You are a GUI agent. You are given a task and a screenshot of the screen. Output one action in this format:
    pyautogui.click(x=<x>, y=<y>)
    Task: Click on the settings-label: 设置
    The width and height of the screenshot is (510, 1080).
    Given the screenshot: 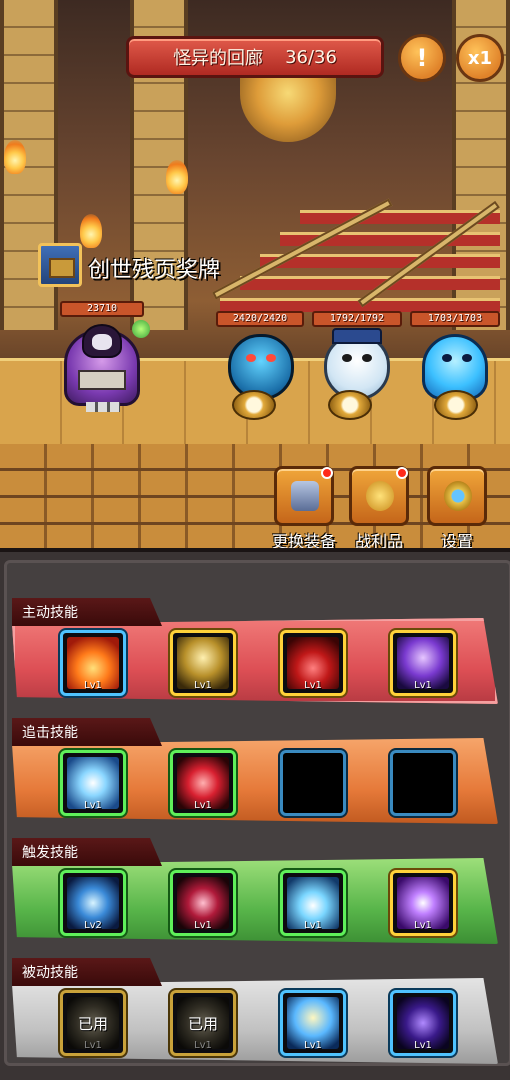 What is the action you would take?
    pyautogui.click(x=456, y=540)
    